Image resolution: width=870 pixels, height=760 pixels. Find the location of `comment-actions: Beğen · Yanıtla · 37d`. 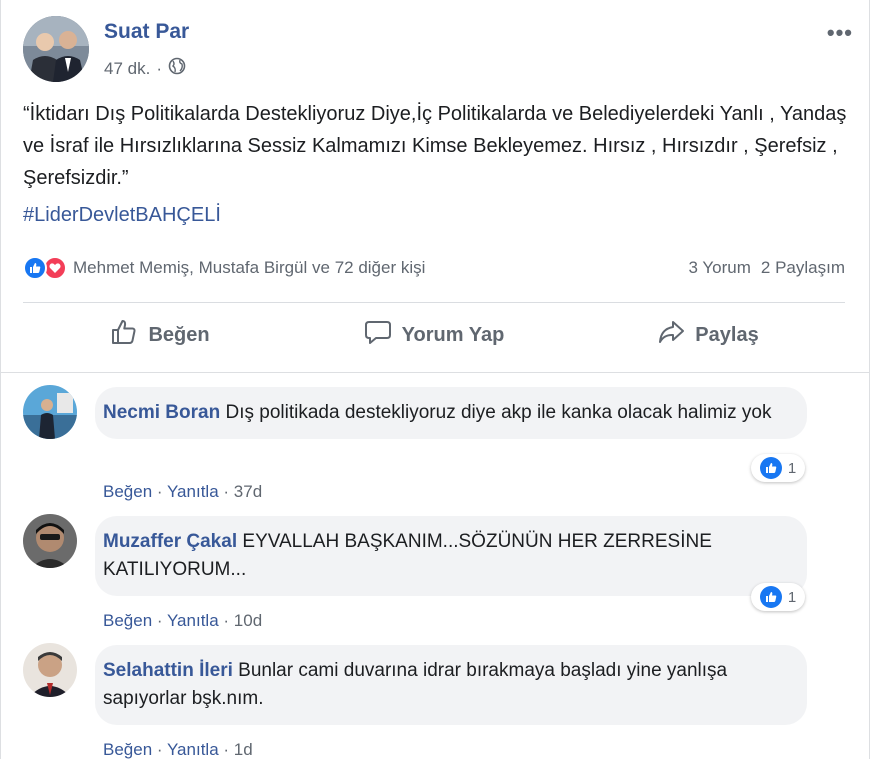

comment-actions: Beğen · Yanıtla · 37d is located at coordinates (183, 491).